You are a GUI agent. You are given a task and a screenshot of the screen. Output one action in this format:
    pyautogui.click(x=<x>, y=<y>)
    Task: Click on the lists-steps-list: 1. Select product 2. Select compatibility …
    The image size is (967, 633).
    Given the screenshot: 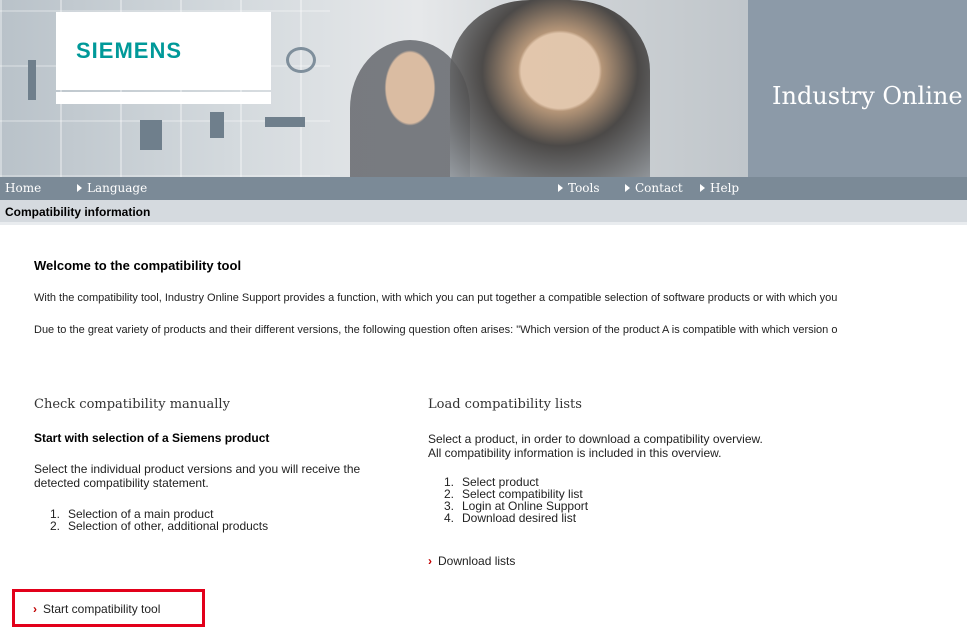 What is the action you would take?
    pyautogui.click(x=514, y=500)
    